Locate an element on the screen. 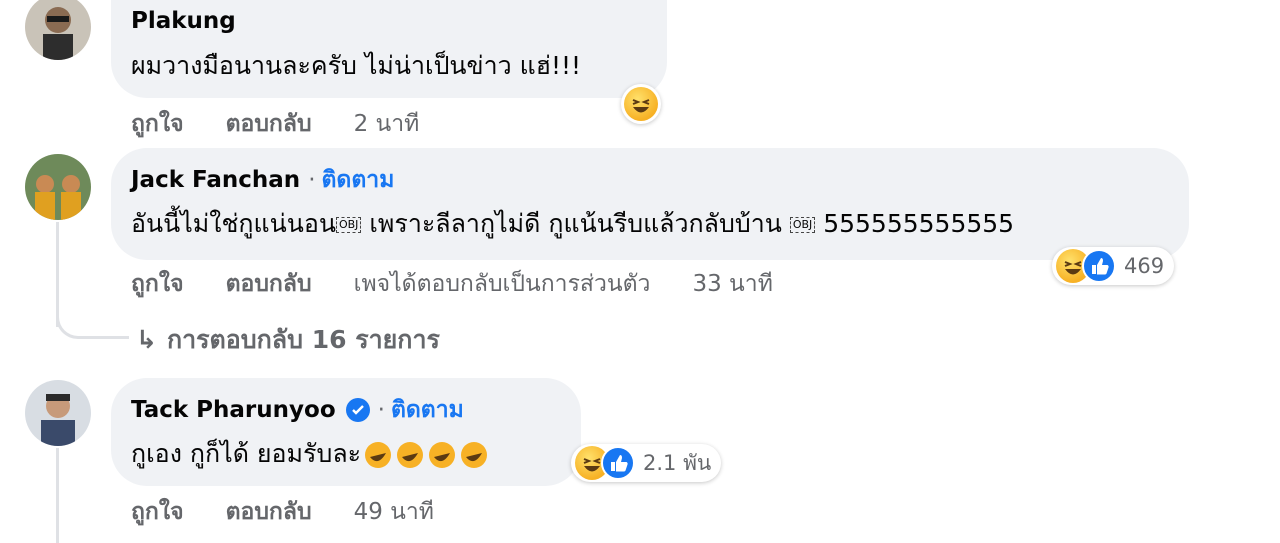 This screenshot has height=543, width=1280. timestamp: 2 นาที is located at coordinates (387, 124).